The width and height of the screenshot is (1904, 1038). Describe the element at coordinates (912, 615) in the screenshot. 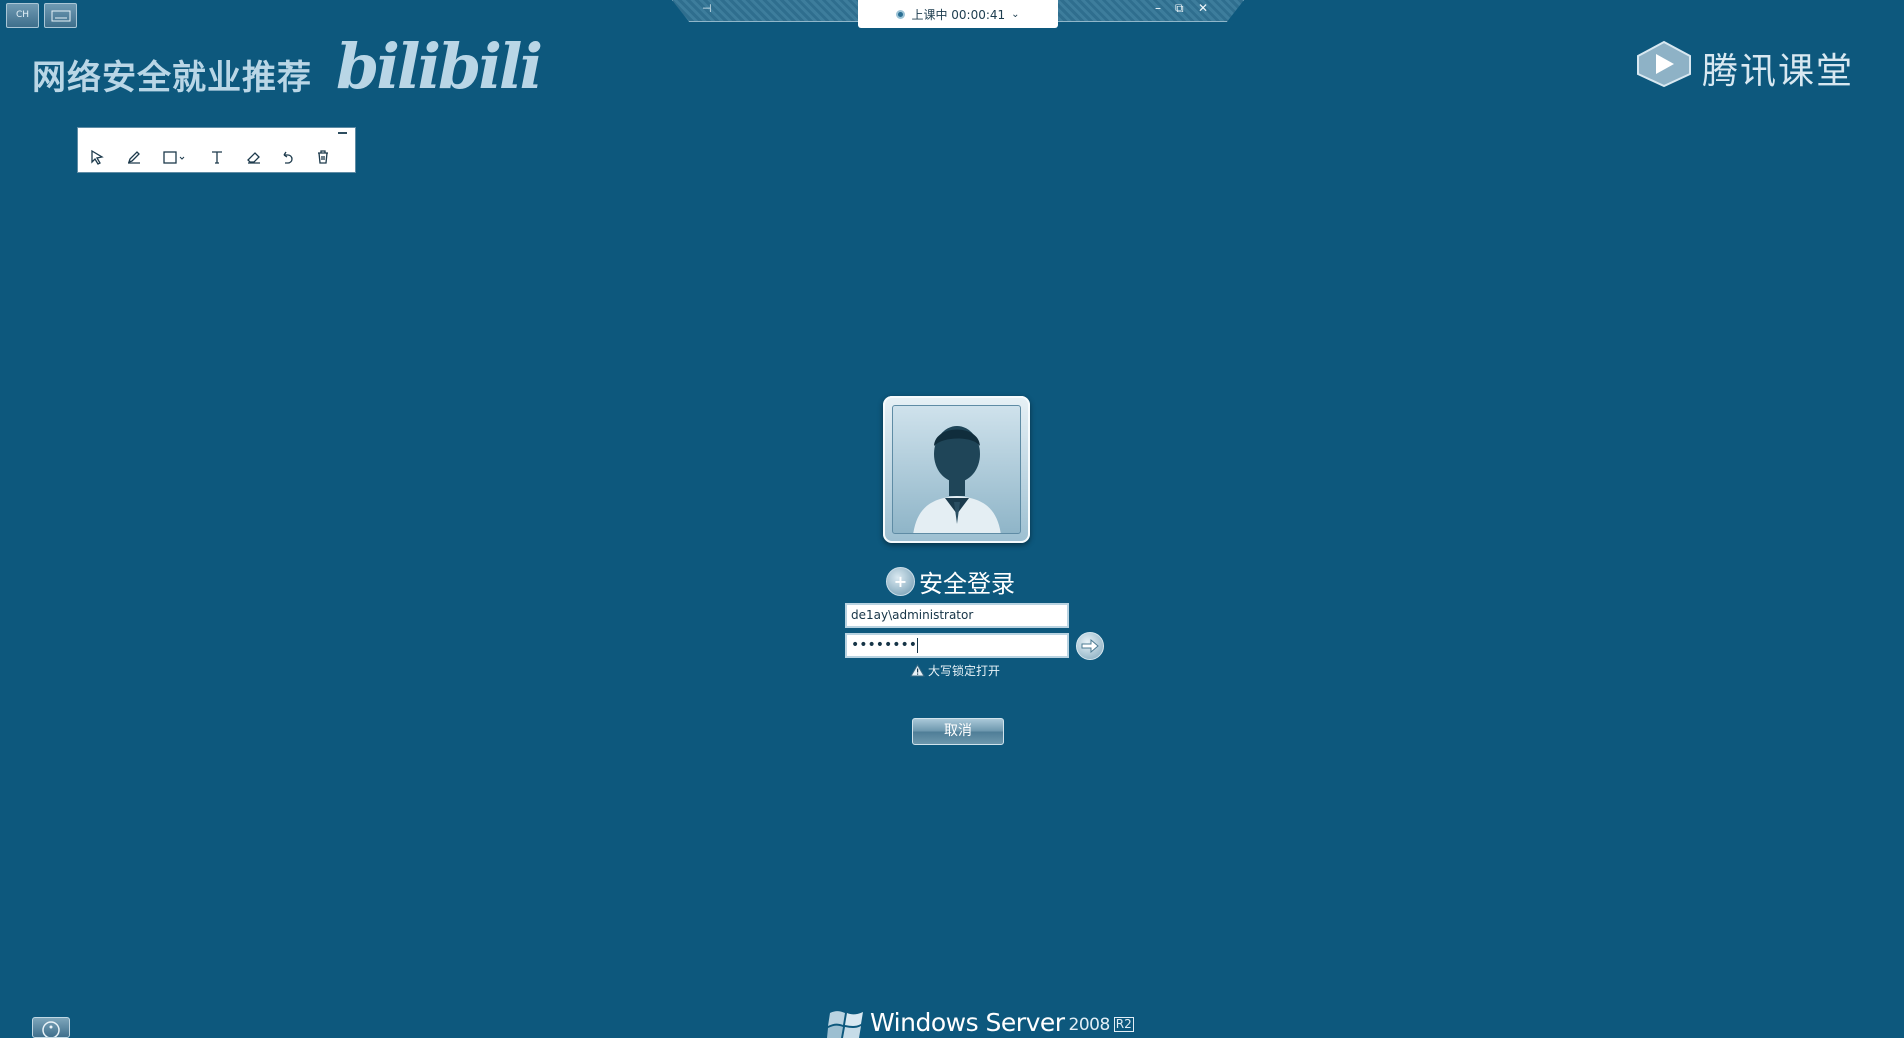

I see `username-value: de1ay\administrator` at that location.